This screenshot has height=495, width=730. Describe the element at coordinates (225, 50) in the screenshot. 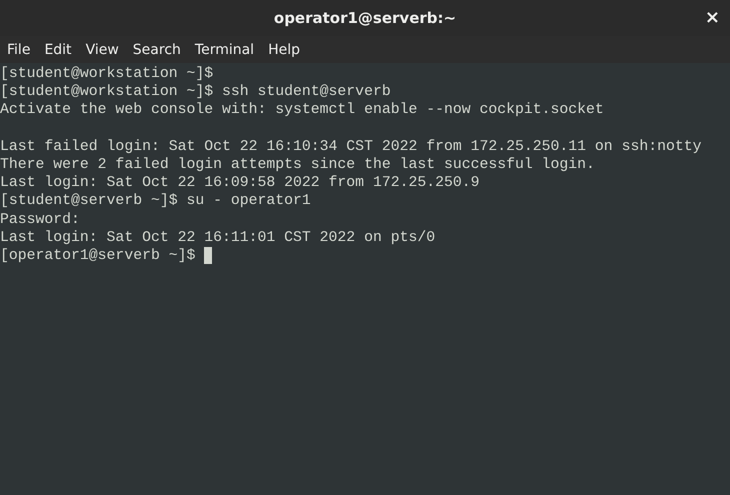

I see `menu-item: Terminal` at that location.